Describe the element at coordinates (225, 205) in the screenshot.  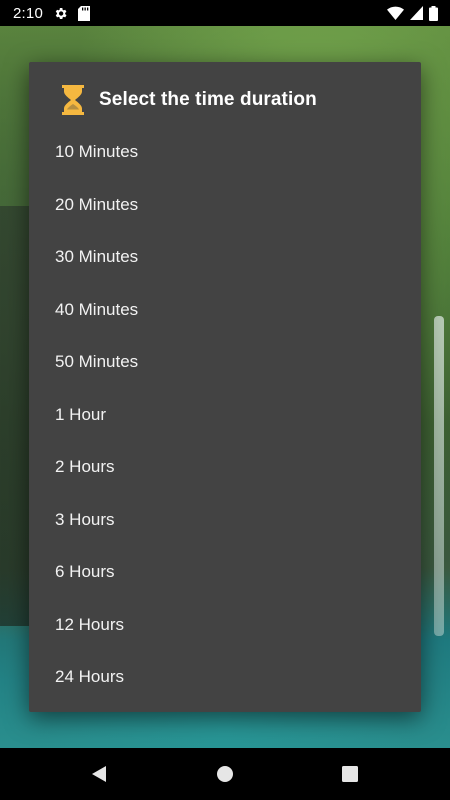
I see `option-20-minutes: 20 Minutes` at that location.